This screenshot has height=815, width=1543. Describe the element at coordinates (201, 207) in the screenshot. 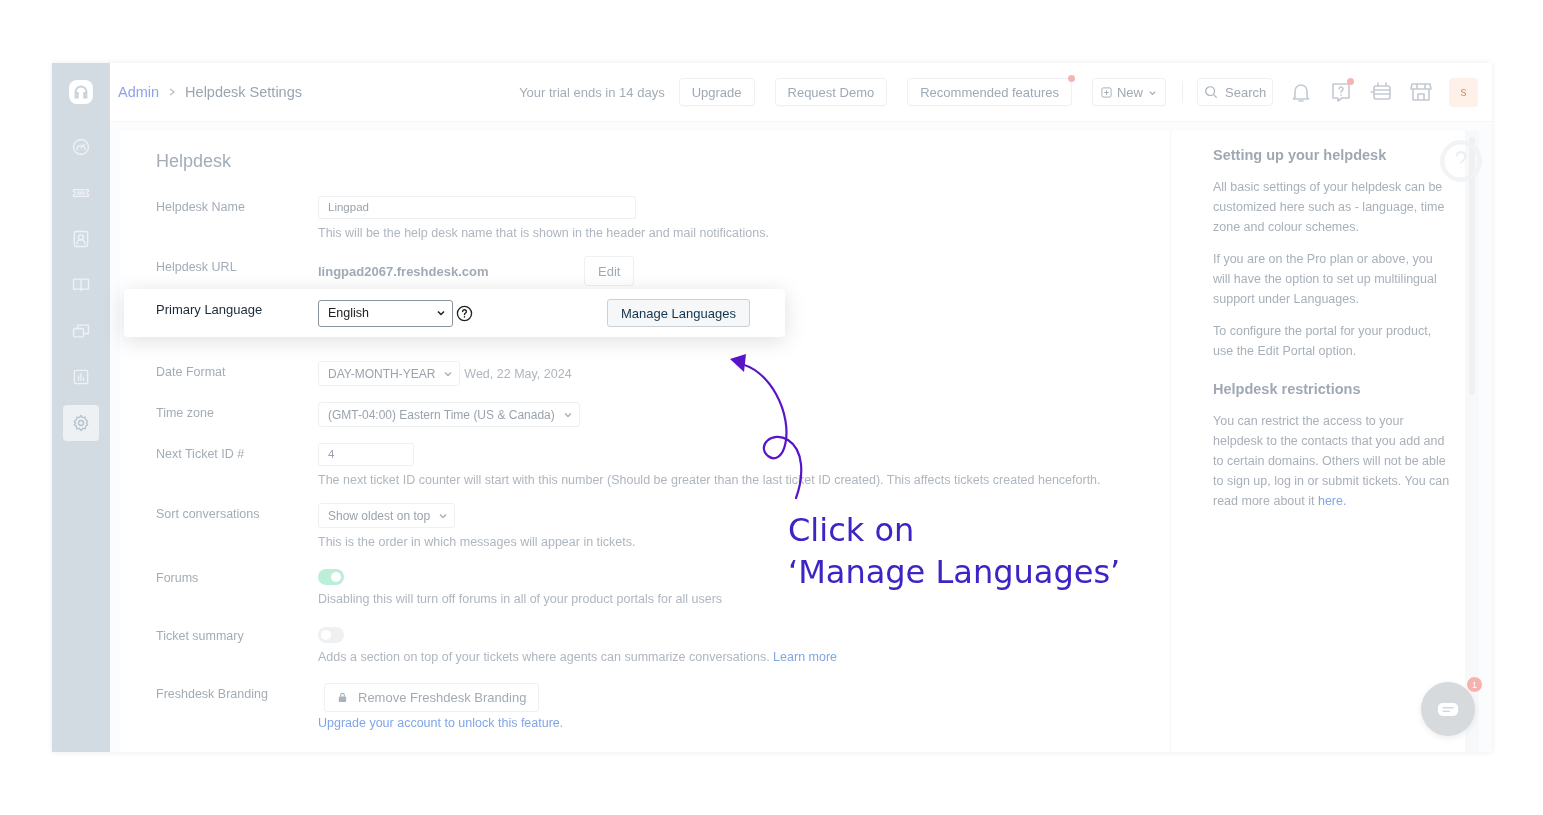

I see `field-label: Helpdesk Name` at that location.